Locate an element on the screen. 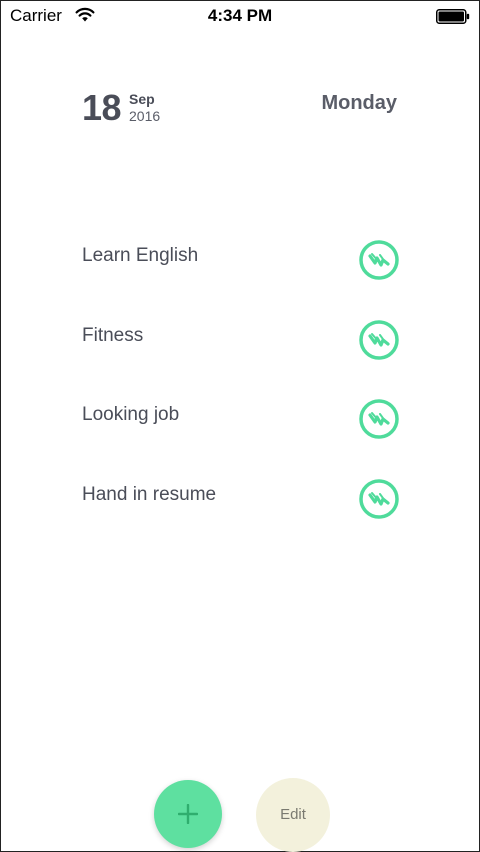 The width and height of the screenshot is (480, 852). task-item: Hand in resume is located at coordinates (242, 518).